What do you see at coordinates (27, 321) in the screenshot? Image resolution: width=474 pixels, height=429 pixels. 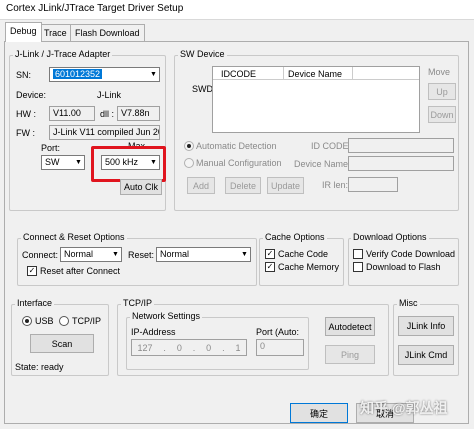 I see `usb-radio` at bounding box center [27, 321].